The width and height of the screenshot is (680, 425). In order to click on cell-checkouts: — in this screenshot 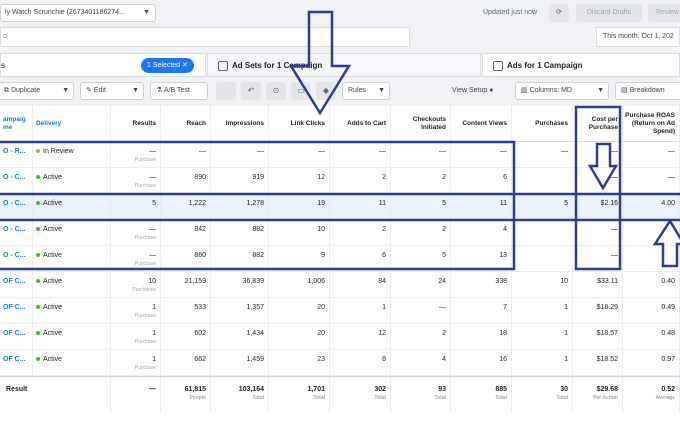, I will do `click(421, 311)`.